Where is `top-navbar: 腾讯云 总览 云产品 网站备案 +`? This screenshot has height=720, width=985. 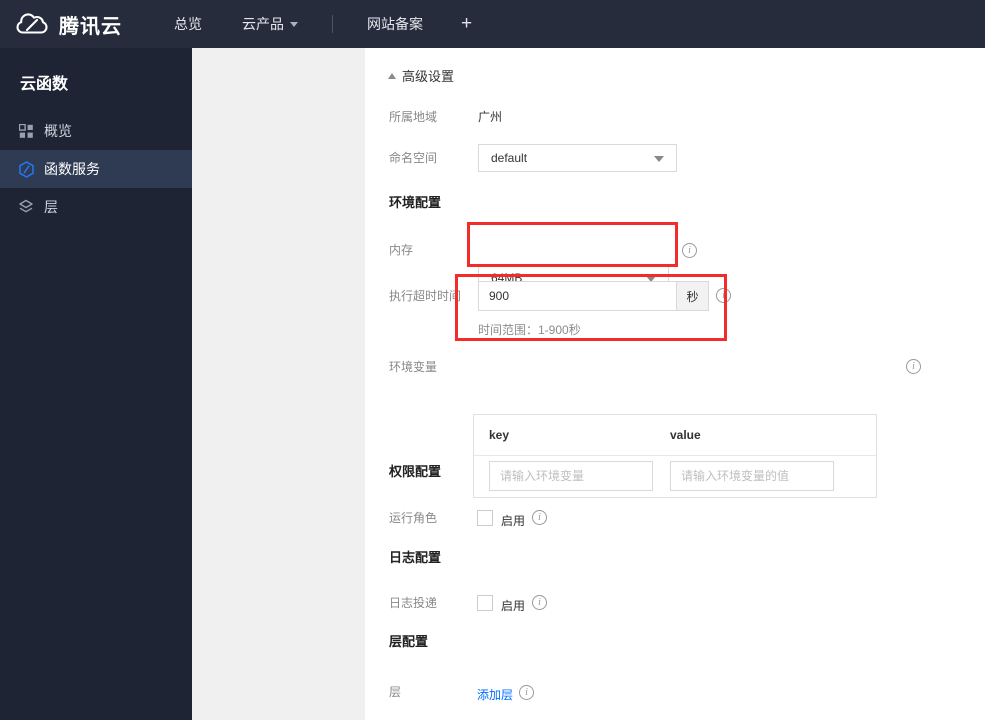
top-navbar: 腾讯云 总览 云产品 网站备案 + is located at coordinates (492, 24).